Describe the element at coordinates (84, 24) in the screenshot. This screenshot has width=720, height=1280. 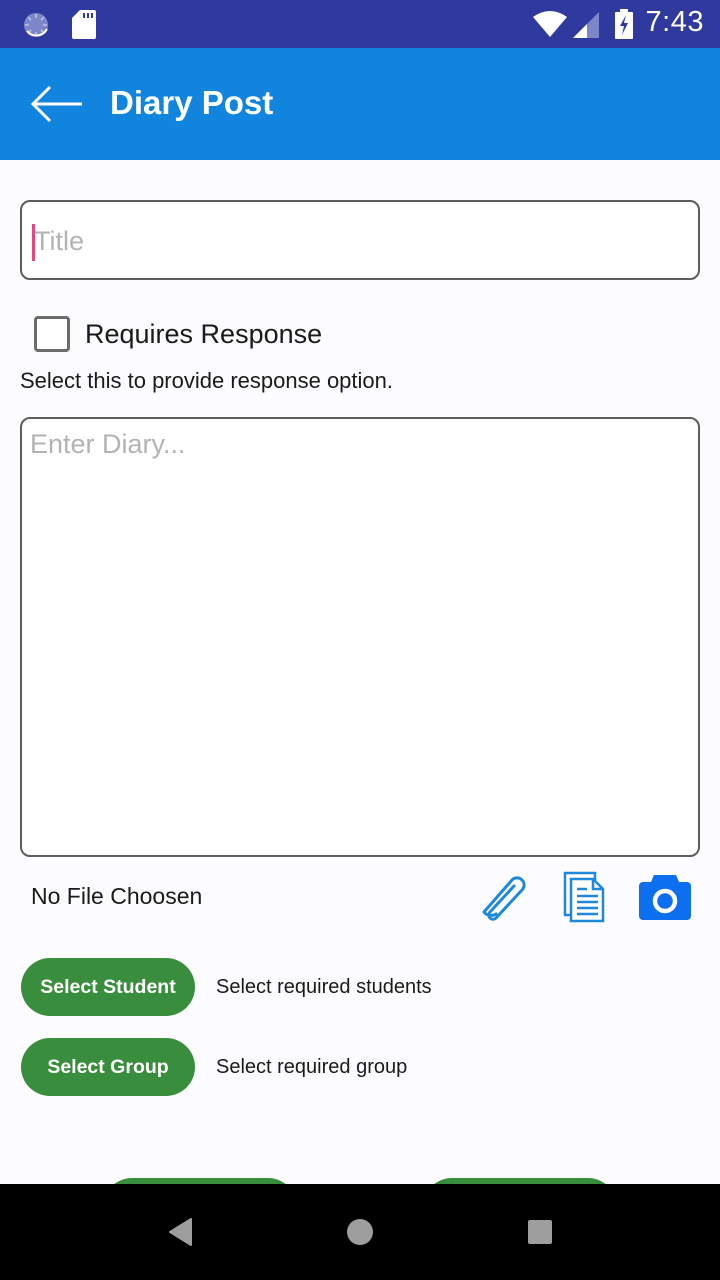
I see `sd-card-icon` at that location.